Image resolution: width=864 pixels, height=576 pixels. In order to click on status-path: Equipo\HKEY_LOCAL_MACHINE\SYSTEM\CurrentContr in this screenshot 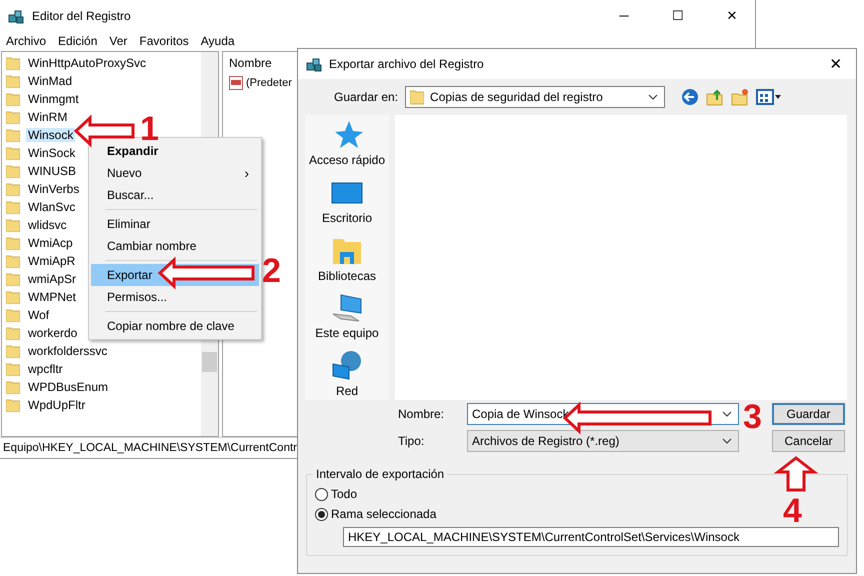, I will do `click(150, 448)`.